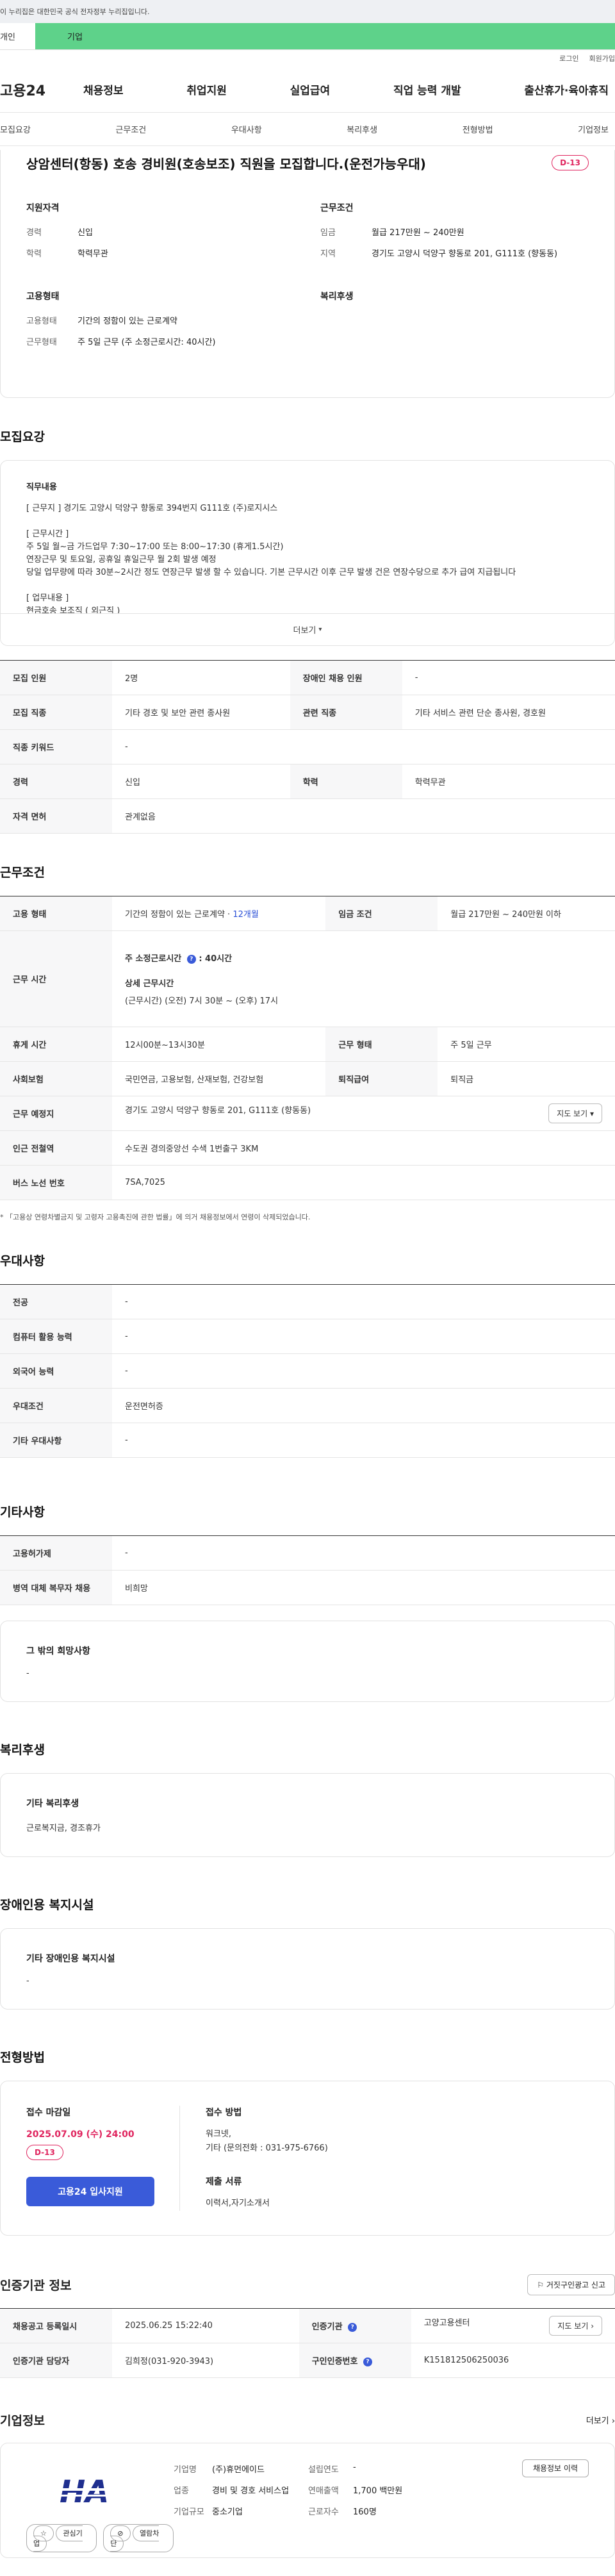 The width and height of the screenshot is (615, 2576). What do you see at coordinates (310, 89) in the screenshot?
I see `gnb-menu-unemployment-benefit: 실업급여` at bounding box center [310, 89].